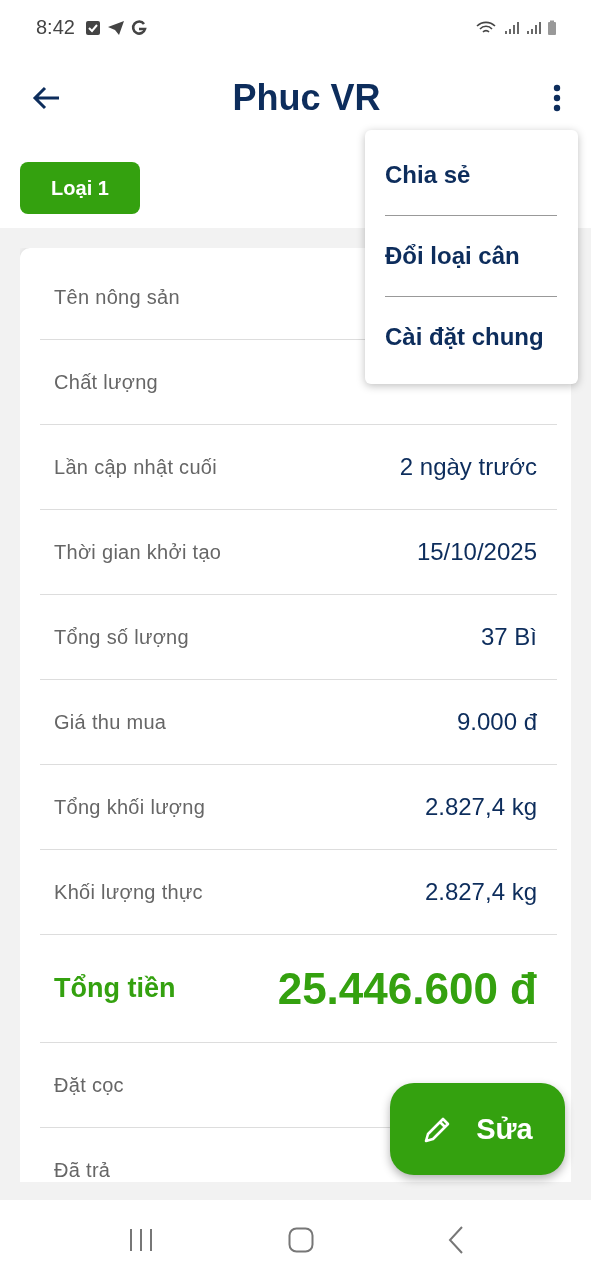  Describe the element at coordinates (138, 27) in the screenshot. I see `g-letter-icon` at that location.